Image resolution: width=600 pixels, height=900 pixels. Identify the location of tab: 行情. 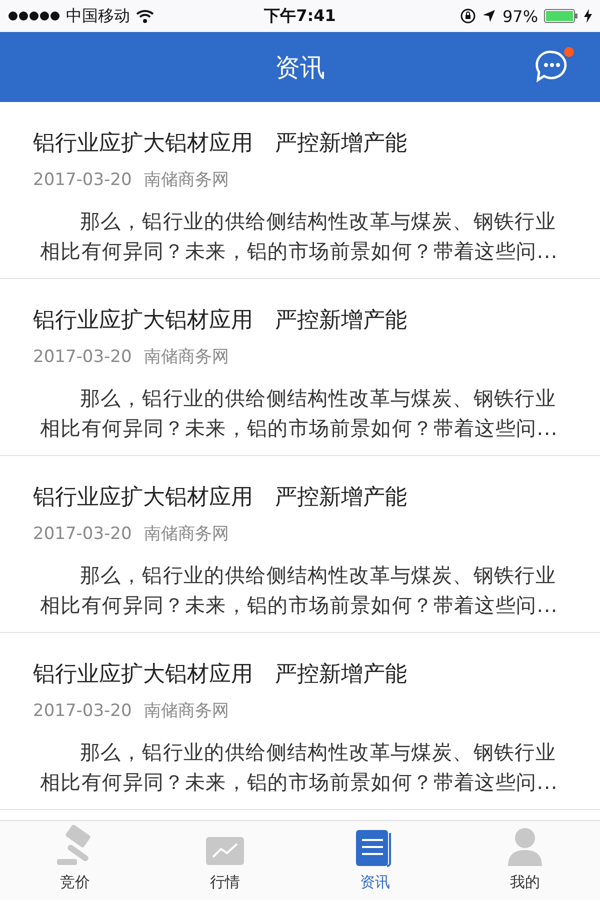
(225, 860).